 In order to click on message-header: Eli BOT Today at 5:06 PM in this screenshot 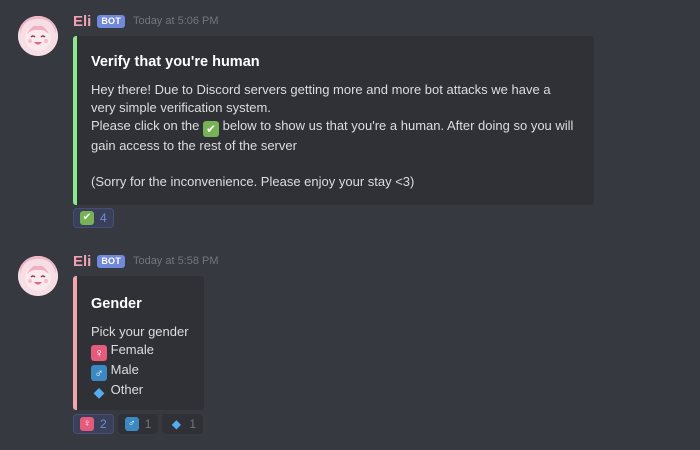, I will do `click(146, 21)`.